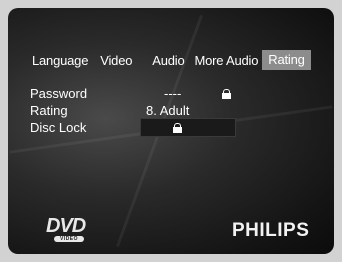  What do you see at coordinates (116, 60) in the screenshot?
I see `tab-video: Video` at bounding box center [116, 60].